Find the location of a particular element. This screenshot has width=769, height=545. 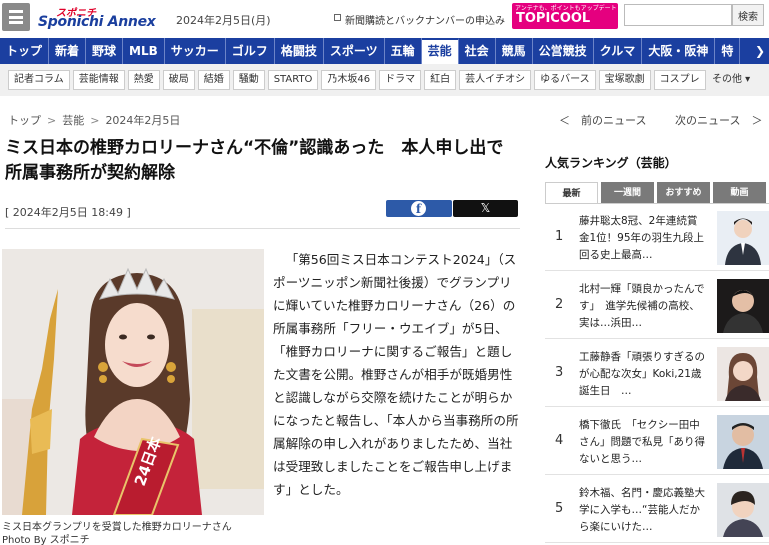

subnav-more-button: その他 ▾ is located at coordinates (731, 77).